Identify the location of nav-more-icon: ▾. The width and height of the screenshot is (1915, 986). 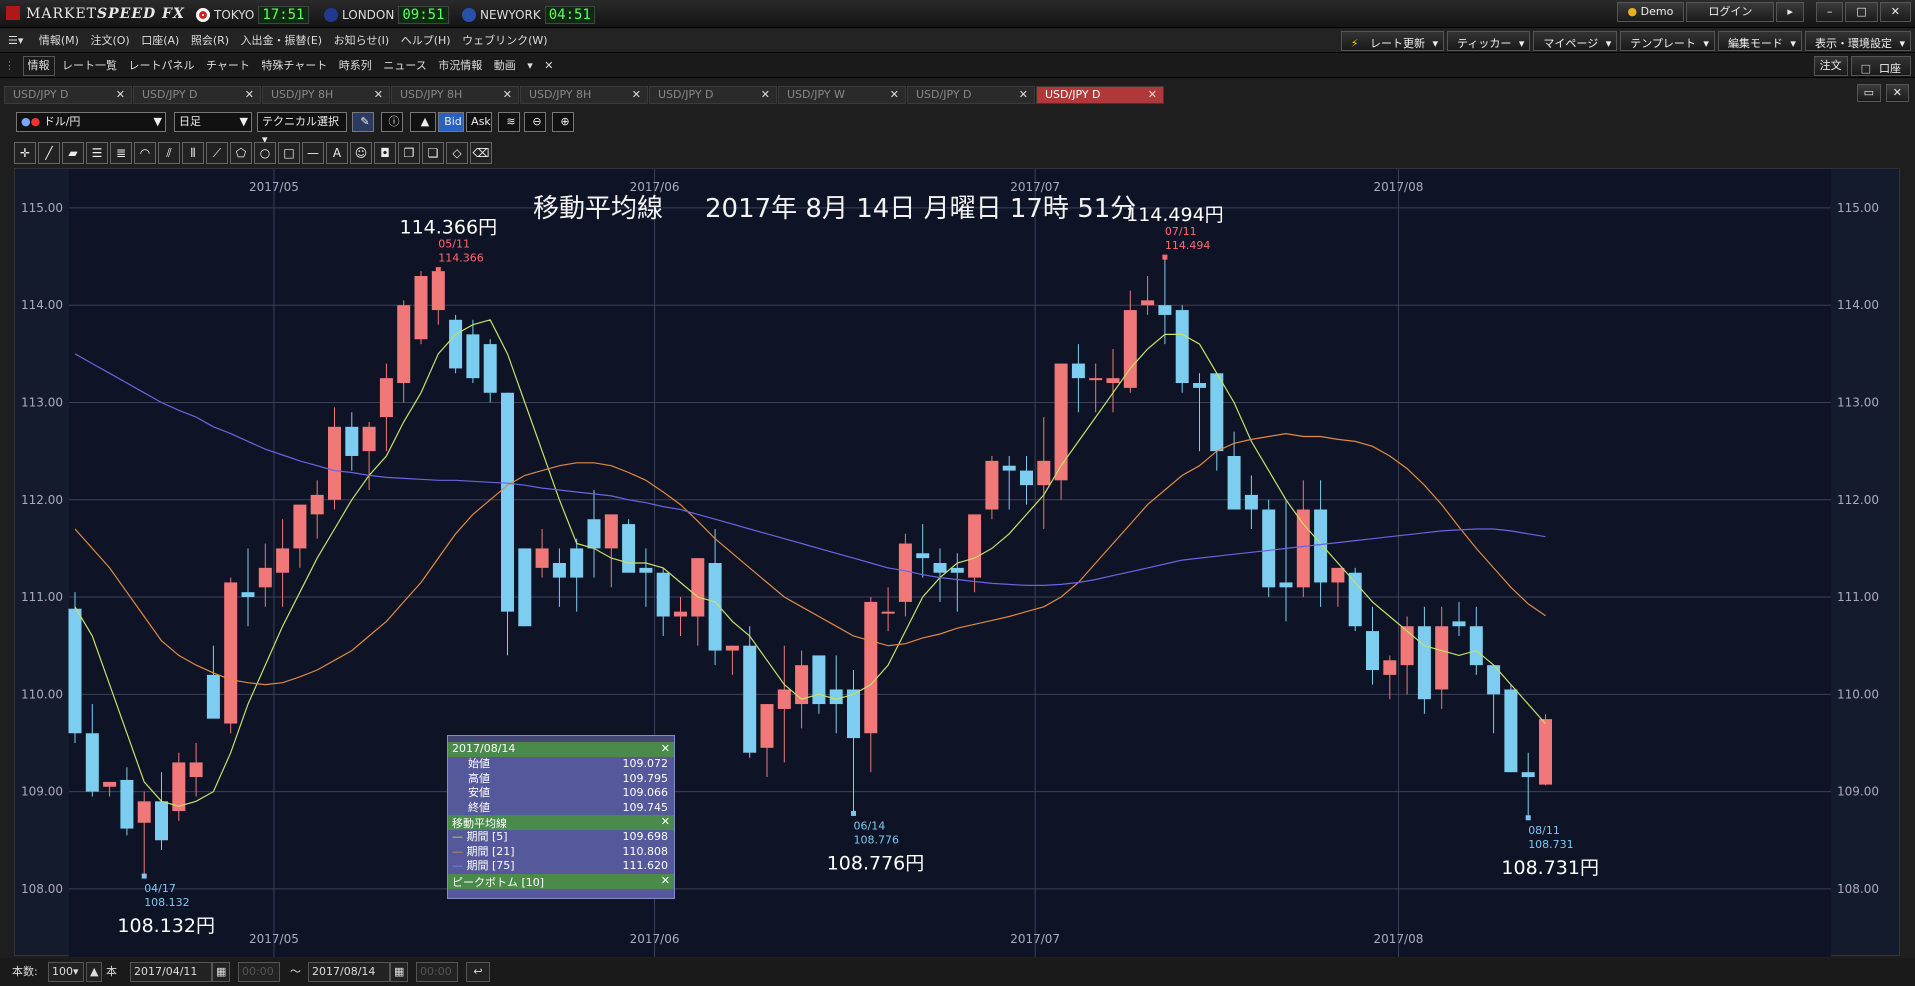
(530, 66).